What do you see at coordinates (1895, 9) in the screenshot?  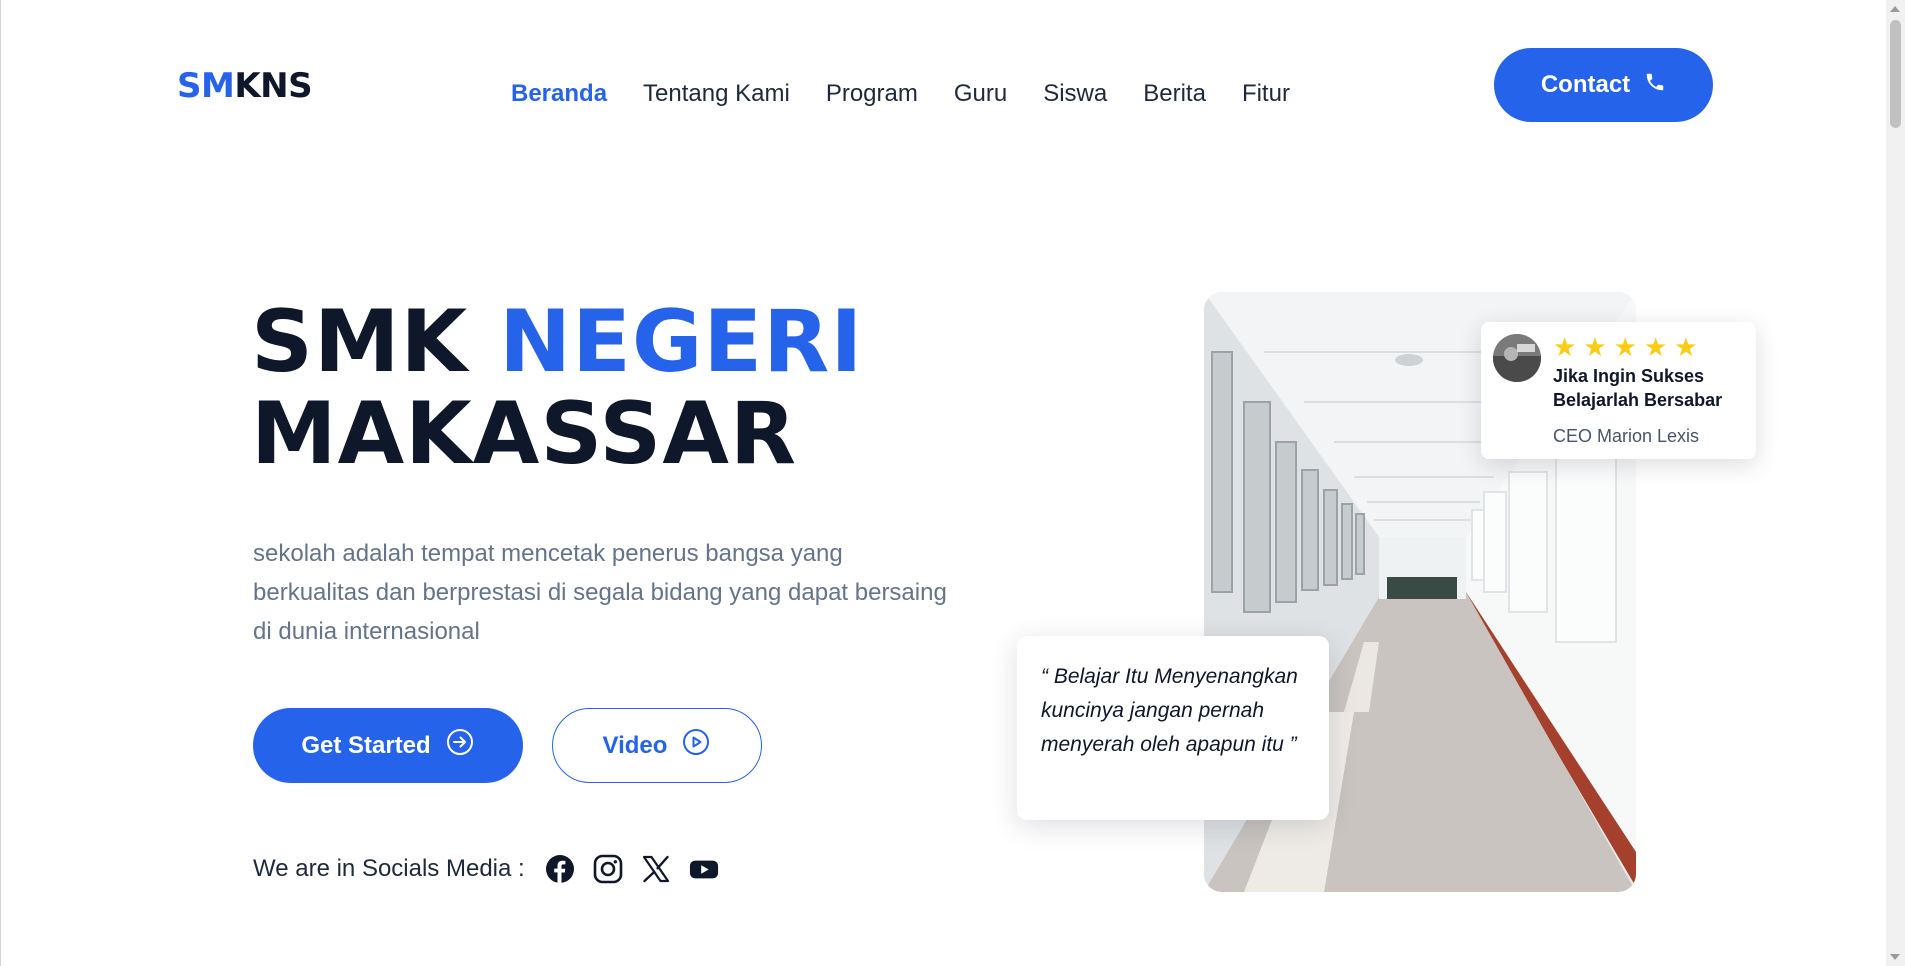 I see `scroll-up-arrow-icon` at bounding box center [1895, 9].